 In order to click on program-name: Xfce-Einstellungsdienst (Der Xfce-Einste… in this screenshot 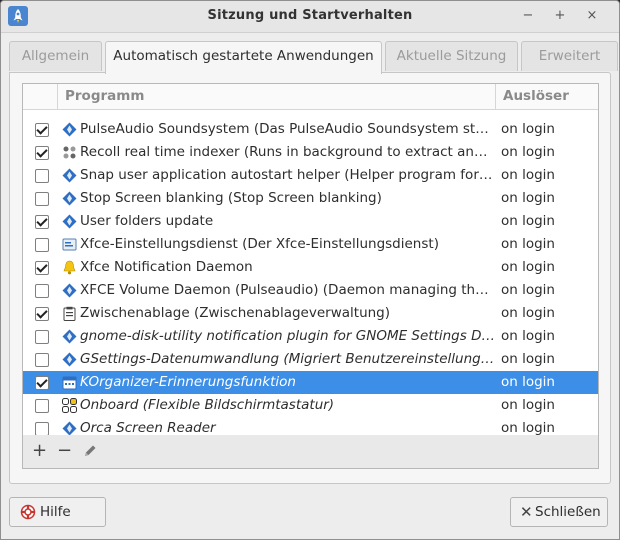, I will do `click(259, 244)`.